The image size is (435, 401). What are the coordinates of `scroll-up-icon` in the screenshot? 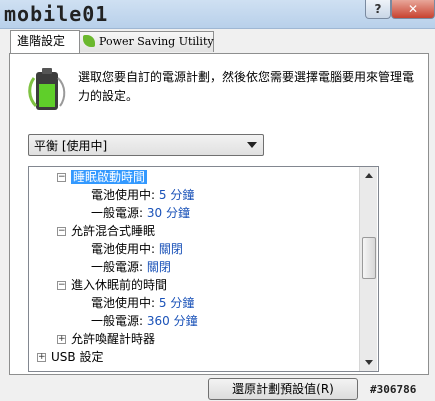 It's located at (368, 175).